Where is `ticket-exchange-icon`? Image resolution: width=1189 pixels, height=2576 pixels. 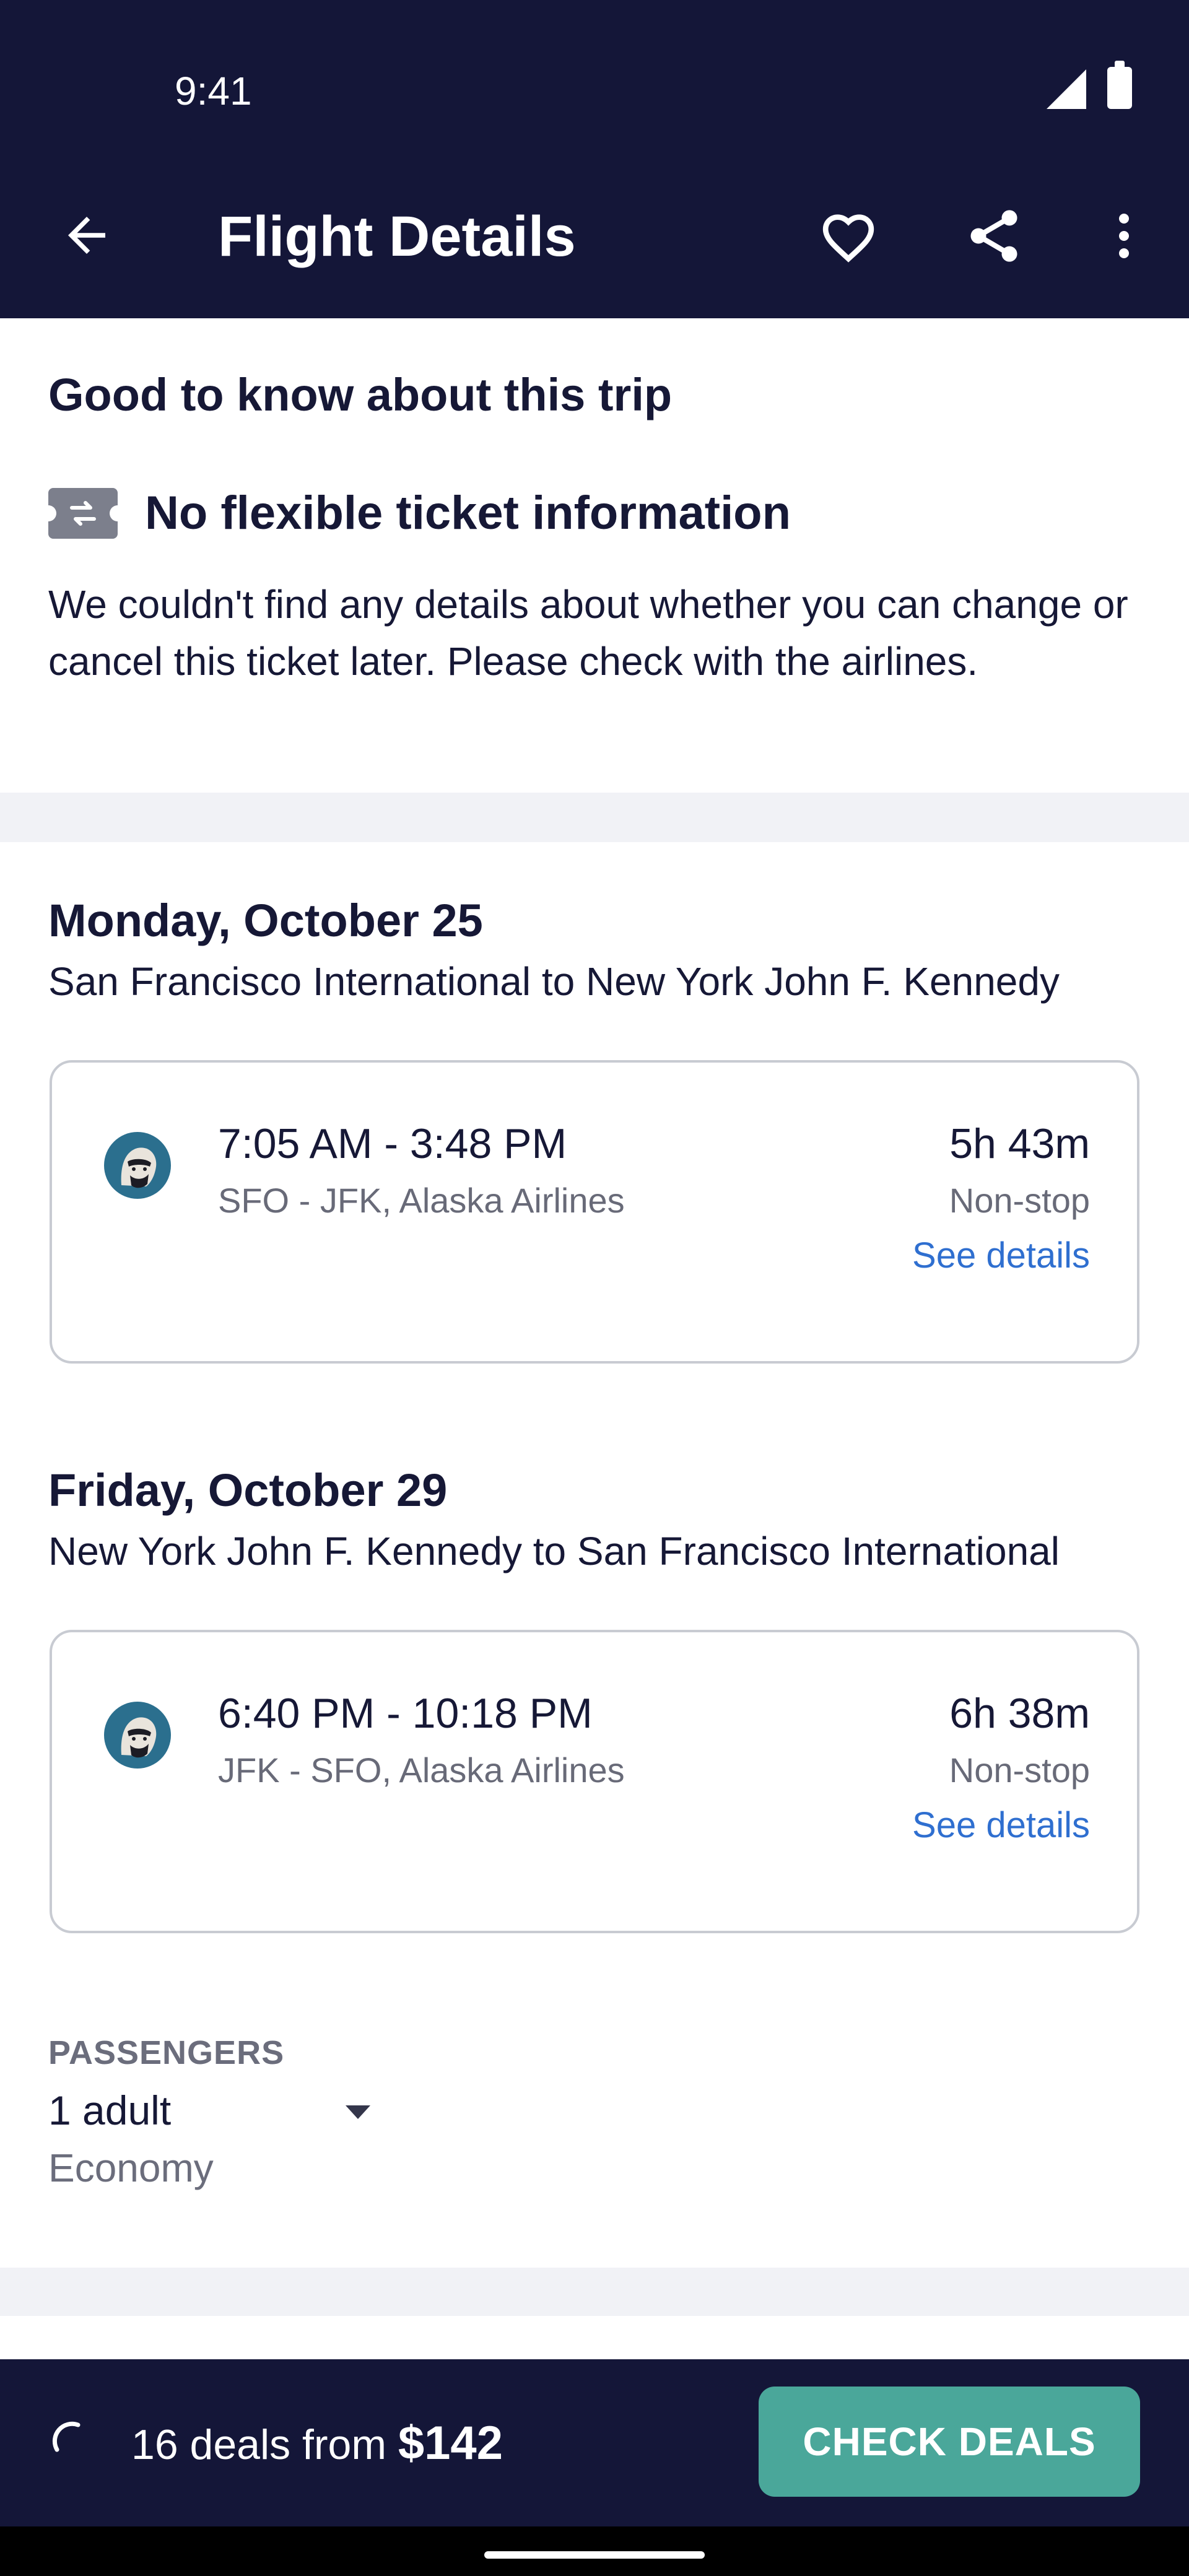 ticket-exchange-icon is located at coordinates (83, 513).